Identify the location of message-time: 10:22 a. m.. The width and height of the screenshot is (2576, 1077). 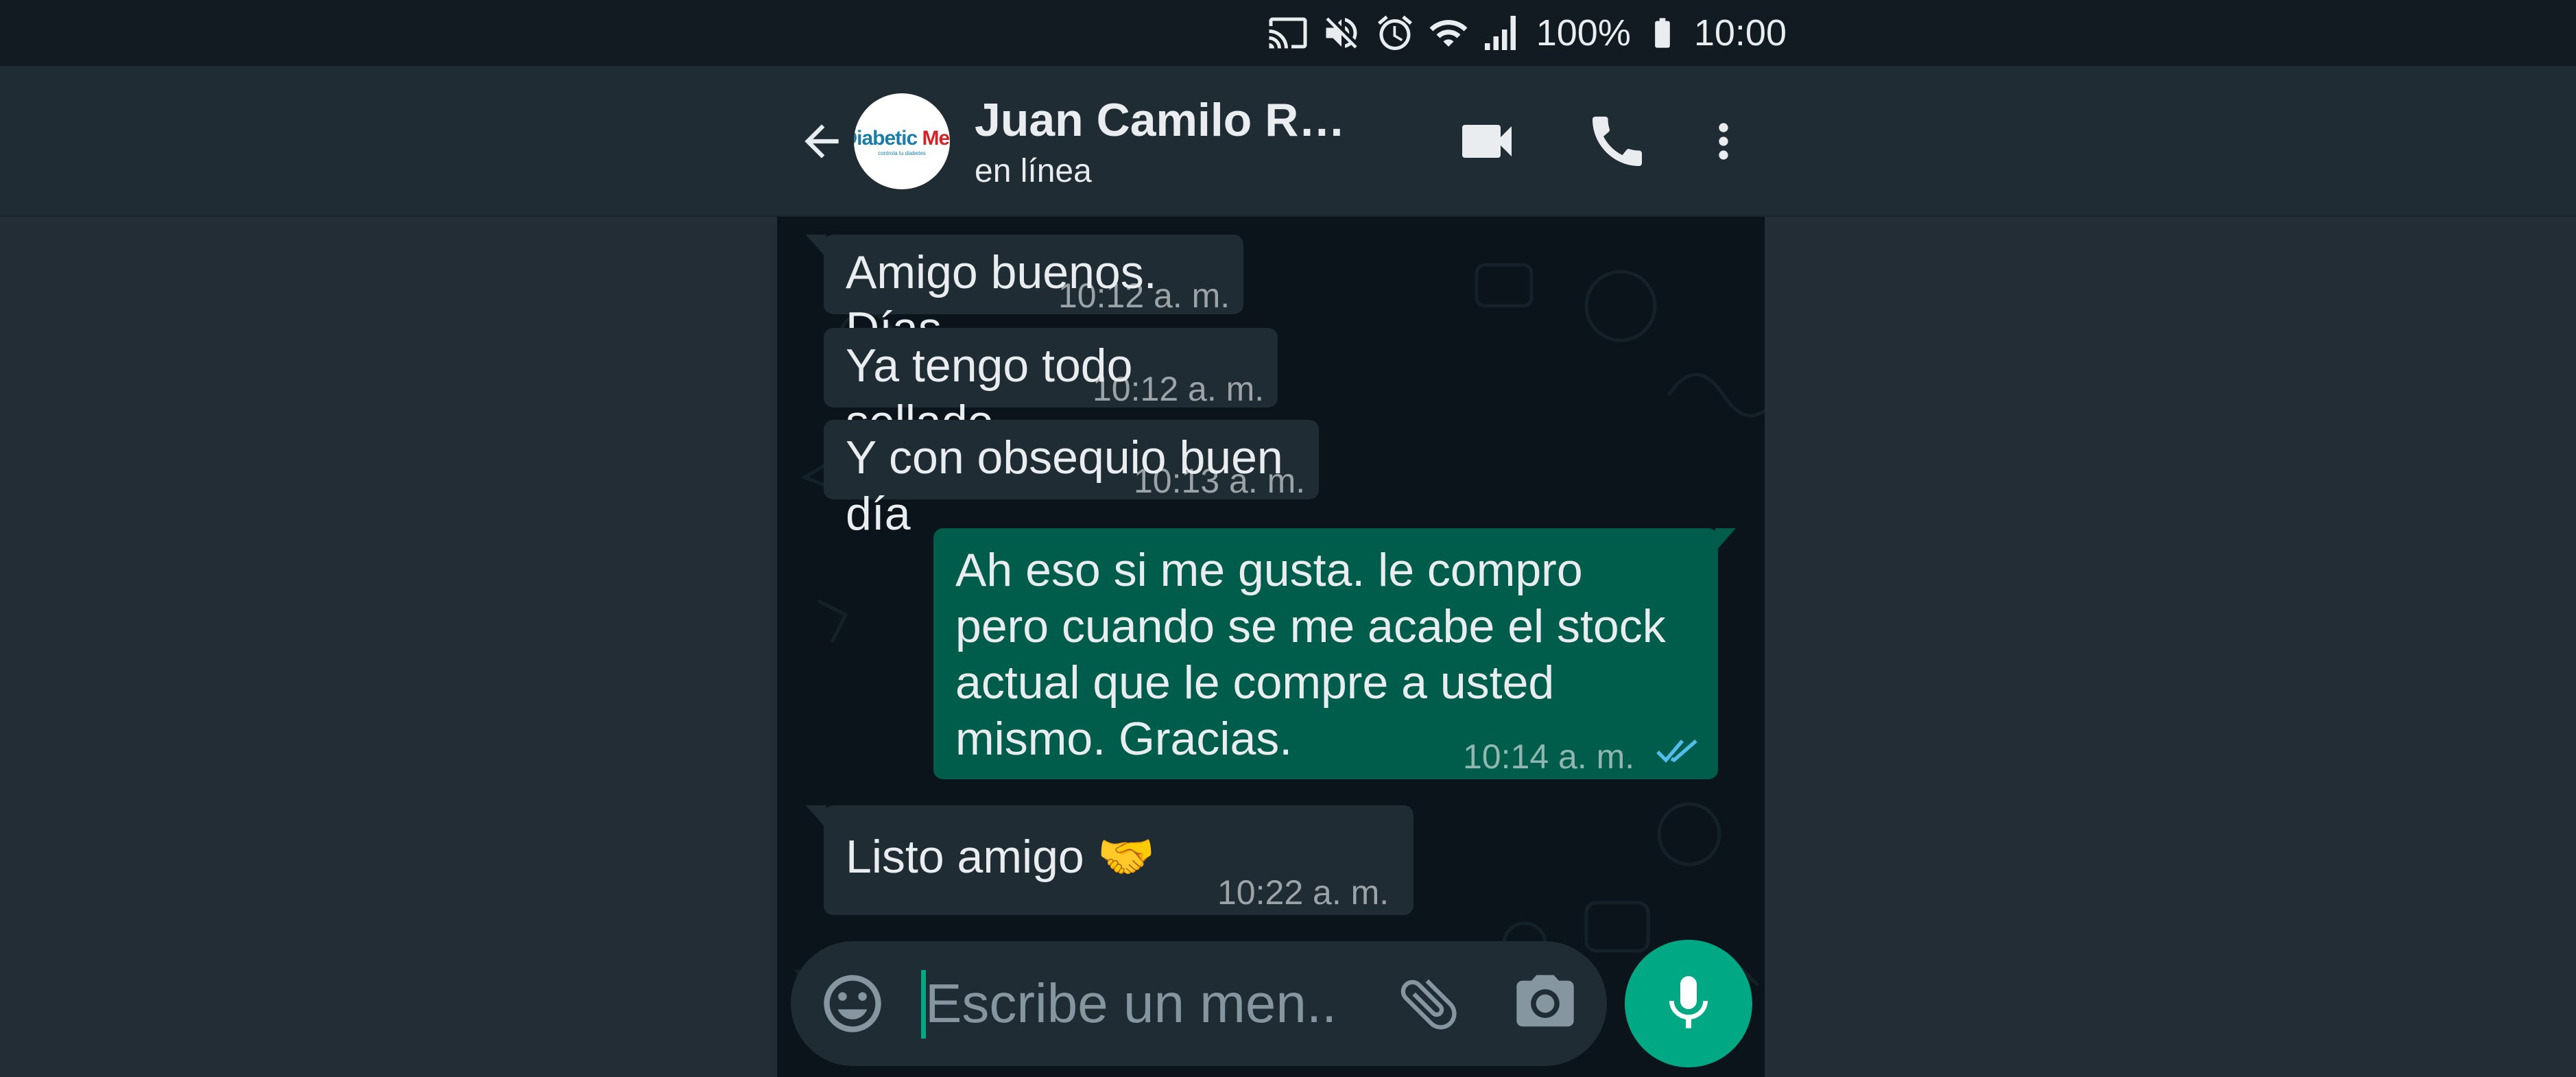
(1303, 892).